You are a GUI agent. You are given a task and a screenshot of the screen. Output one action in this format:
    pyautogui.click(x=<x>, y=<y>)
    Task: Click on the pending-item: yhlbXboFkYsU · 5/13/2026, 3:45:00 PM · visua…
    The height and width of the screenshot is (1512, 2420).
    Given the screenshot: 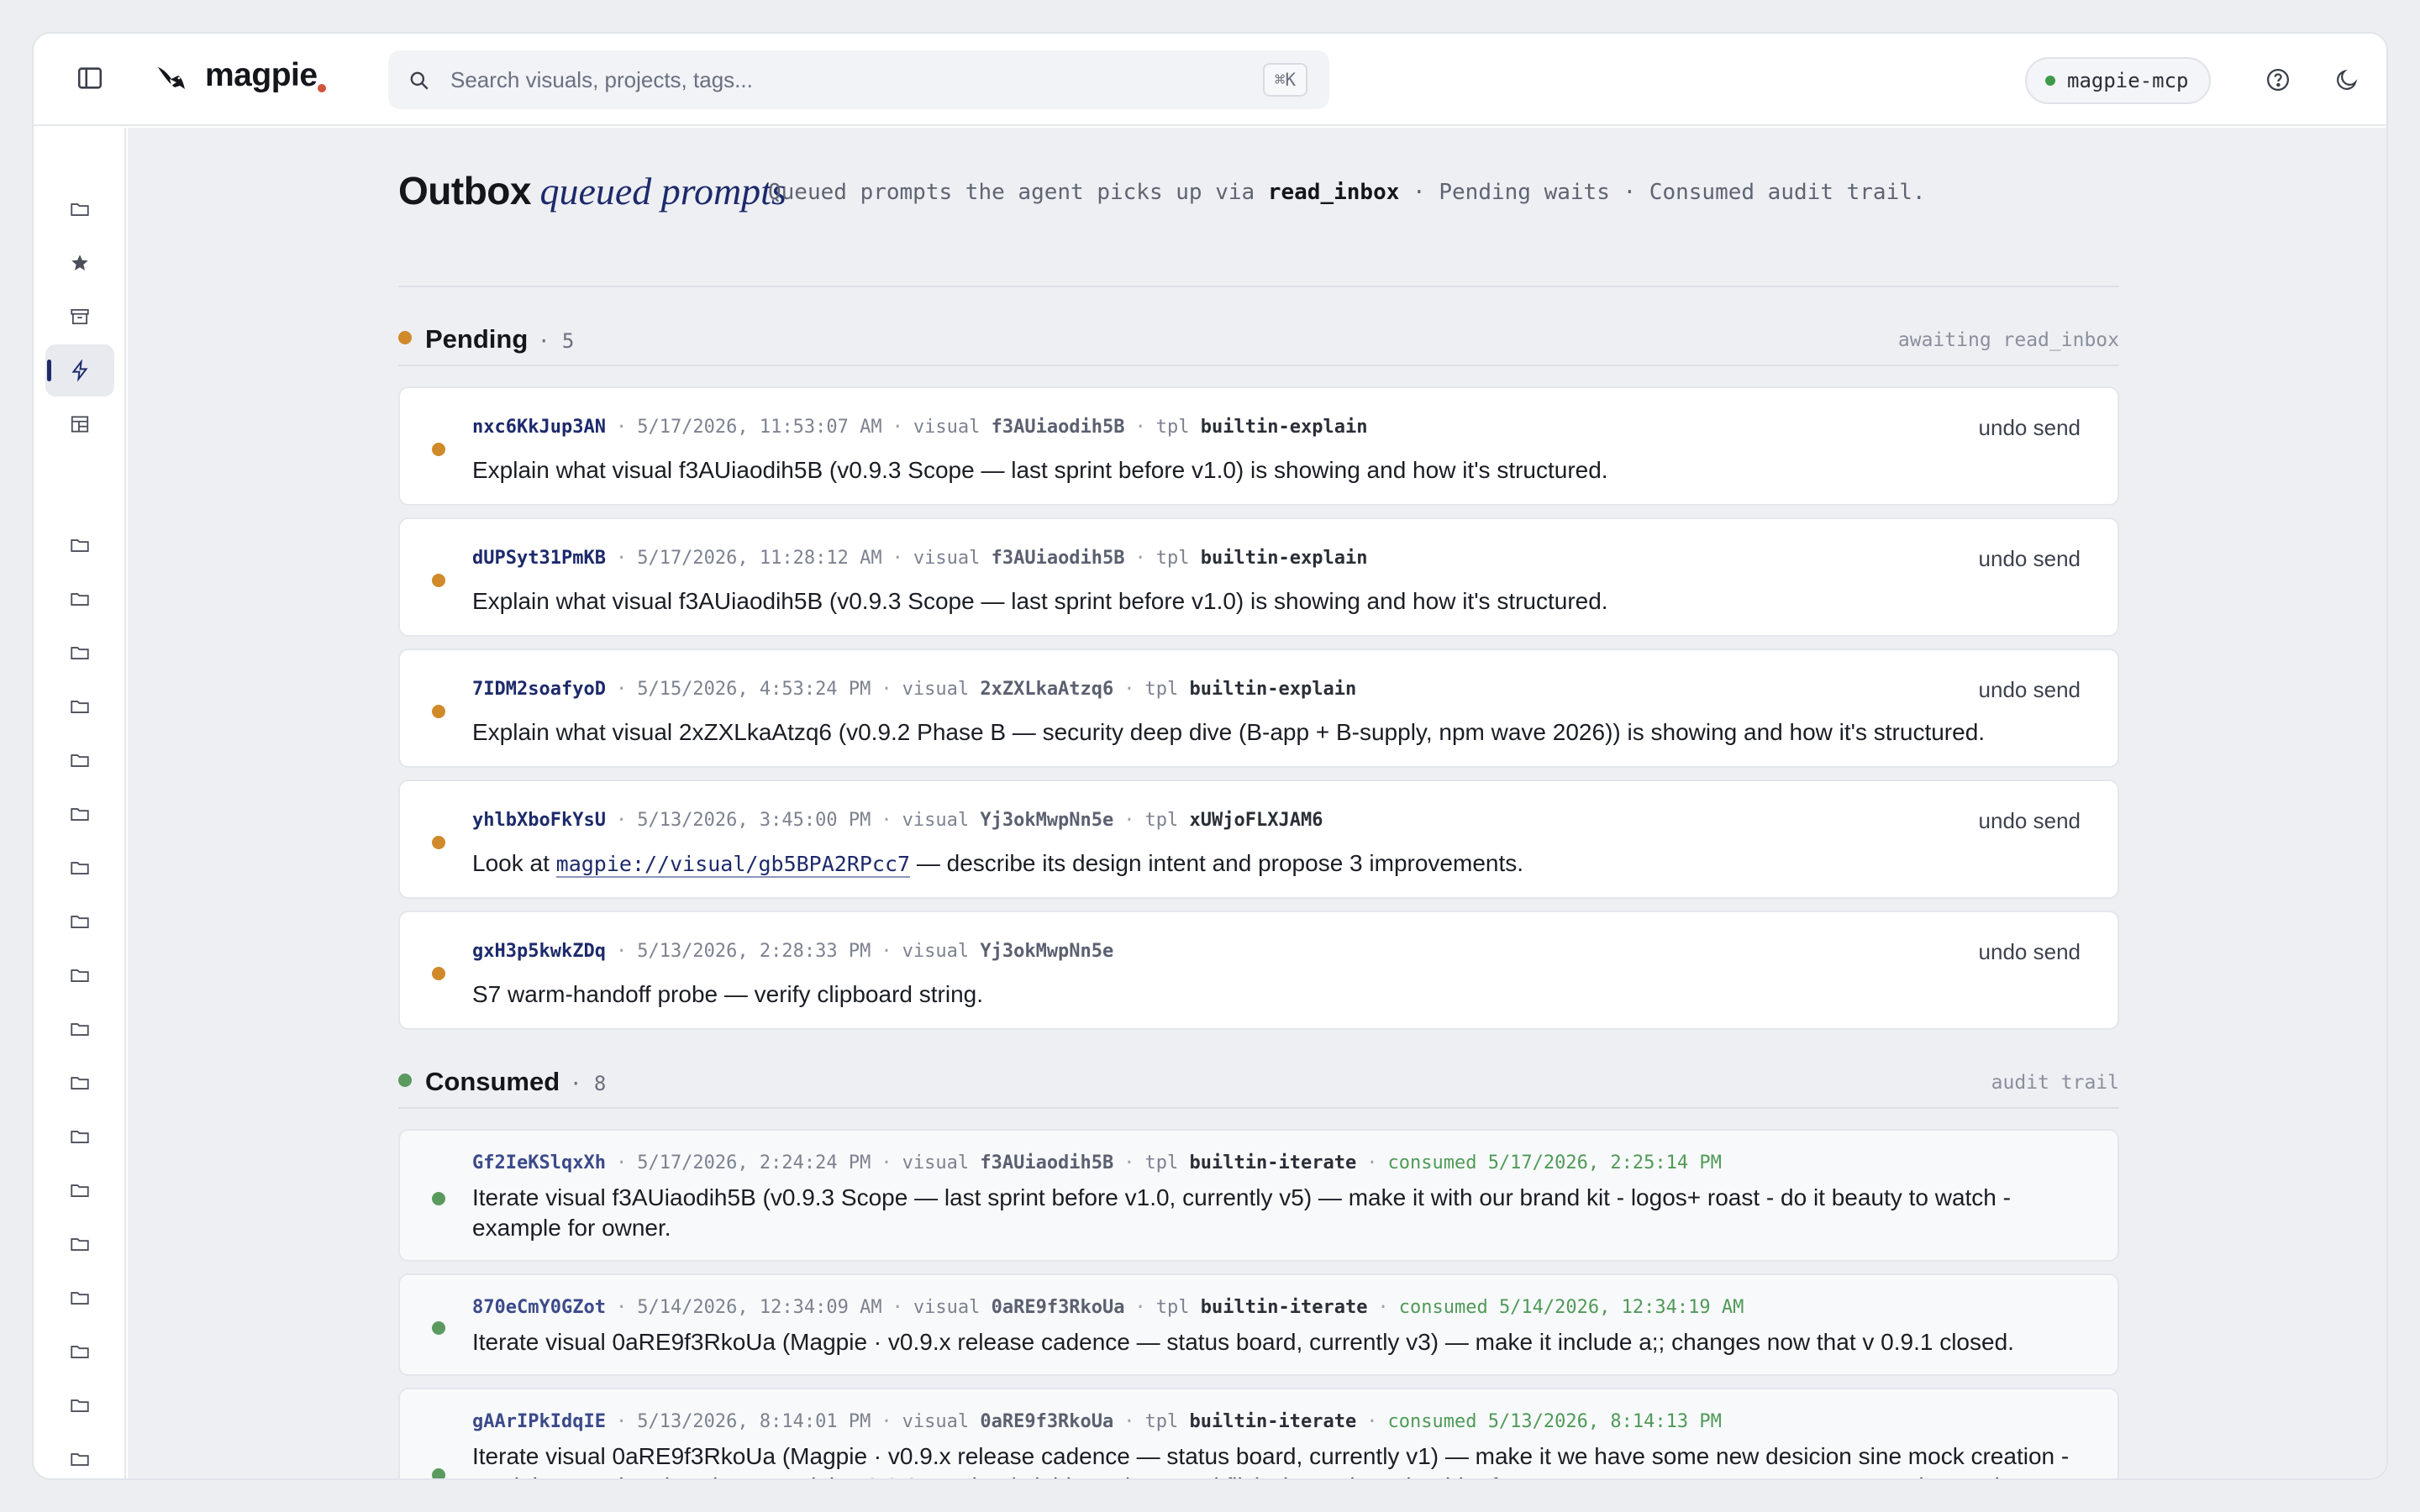 What is the action you would take?
    pyautogui.click(x=1258, y=839)
    